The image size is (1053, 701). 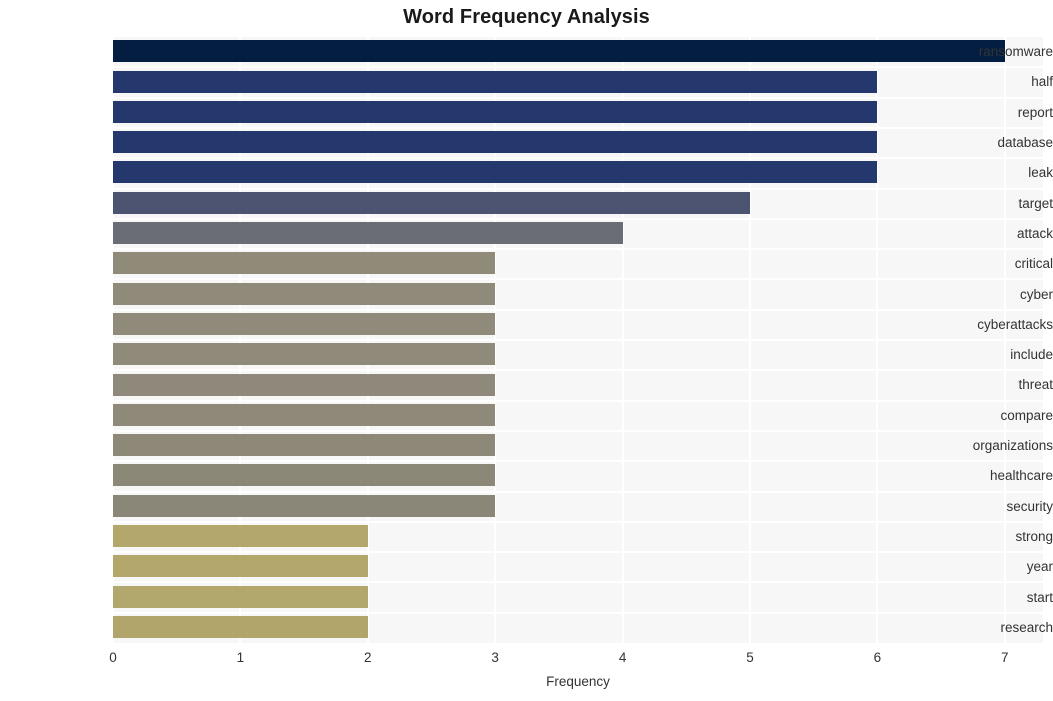 What do you see at coordinates (1015, 52) in the screenshot?
I see `y-axis-tick-label: ransomware` at bounding box center [1015, 52].